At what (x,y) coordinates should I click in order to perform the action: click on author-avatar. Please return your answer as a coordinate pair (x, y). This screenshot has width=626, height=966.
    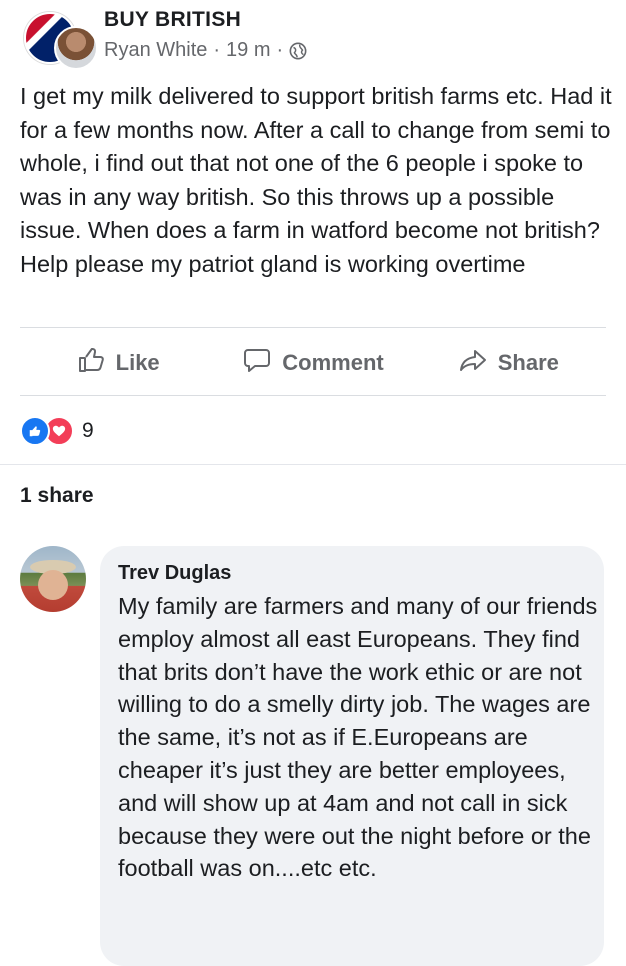
    Looking at the image, I should click on (76, 48).